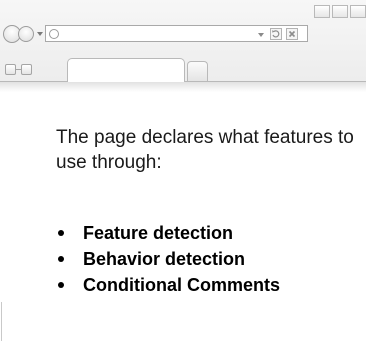  I want to click on tab-bar, so click(183, 69).